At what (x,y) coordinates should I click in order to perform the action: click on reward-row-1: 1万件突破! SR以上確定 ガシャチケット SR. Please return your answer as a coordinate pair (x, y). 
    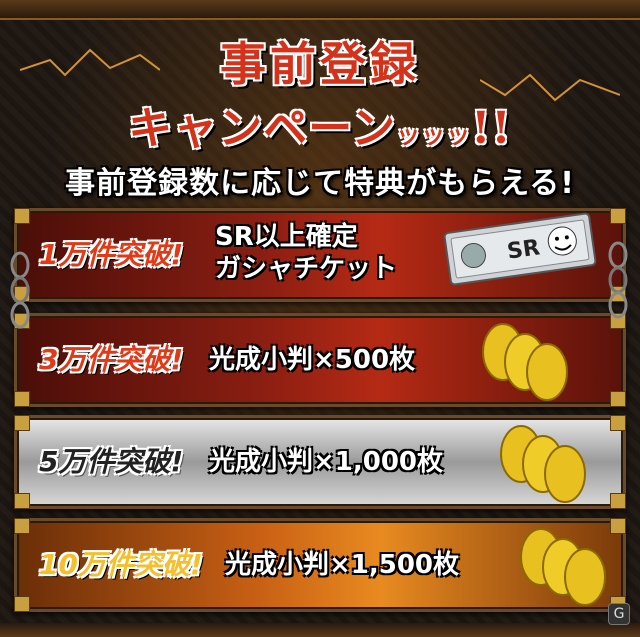
    Looking at the image, I should click on (320, 255).